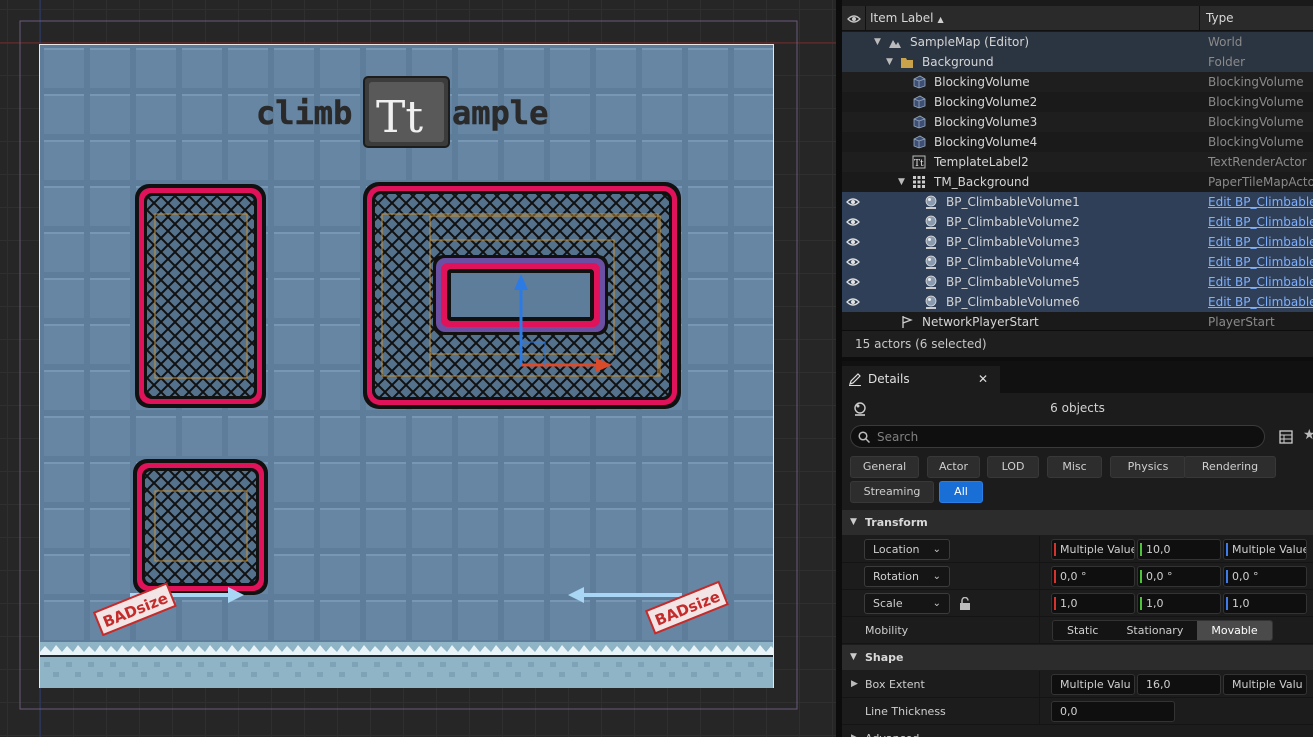 The image size is (1313, 737). What do you see at coordinates (1093, 603) in the screenshot?
I see `scale-x-field: 1,0` at bounding box center [1093, 603].